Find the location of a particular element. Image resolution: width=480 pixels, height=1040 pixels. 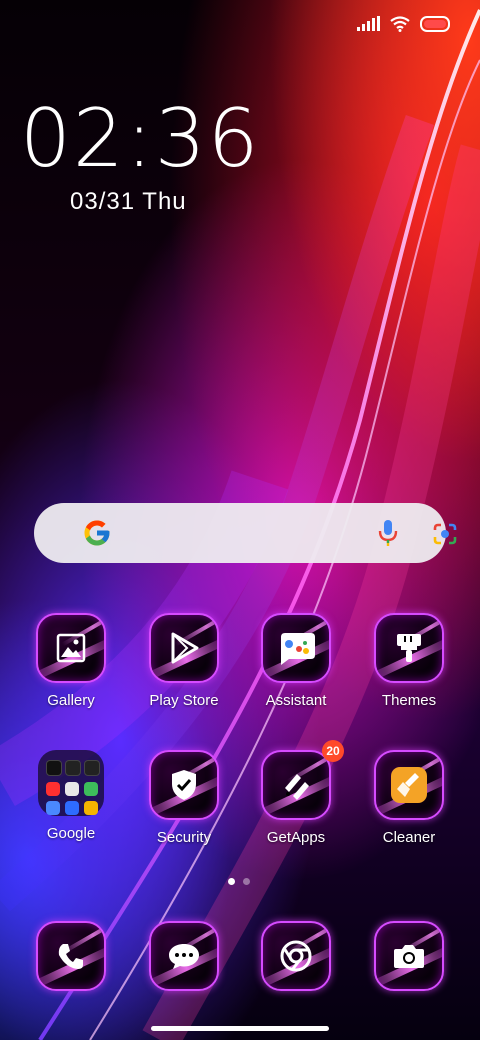

dock-phone is located at coordinates (71, 956).